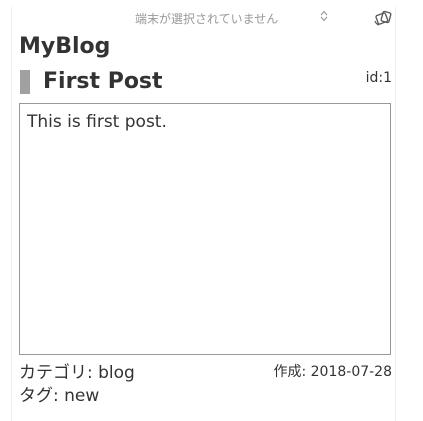  I want to click on post-meta: カテゴリ: blog タグ: new 作成: 2018-07-28, so click(205, 385).